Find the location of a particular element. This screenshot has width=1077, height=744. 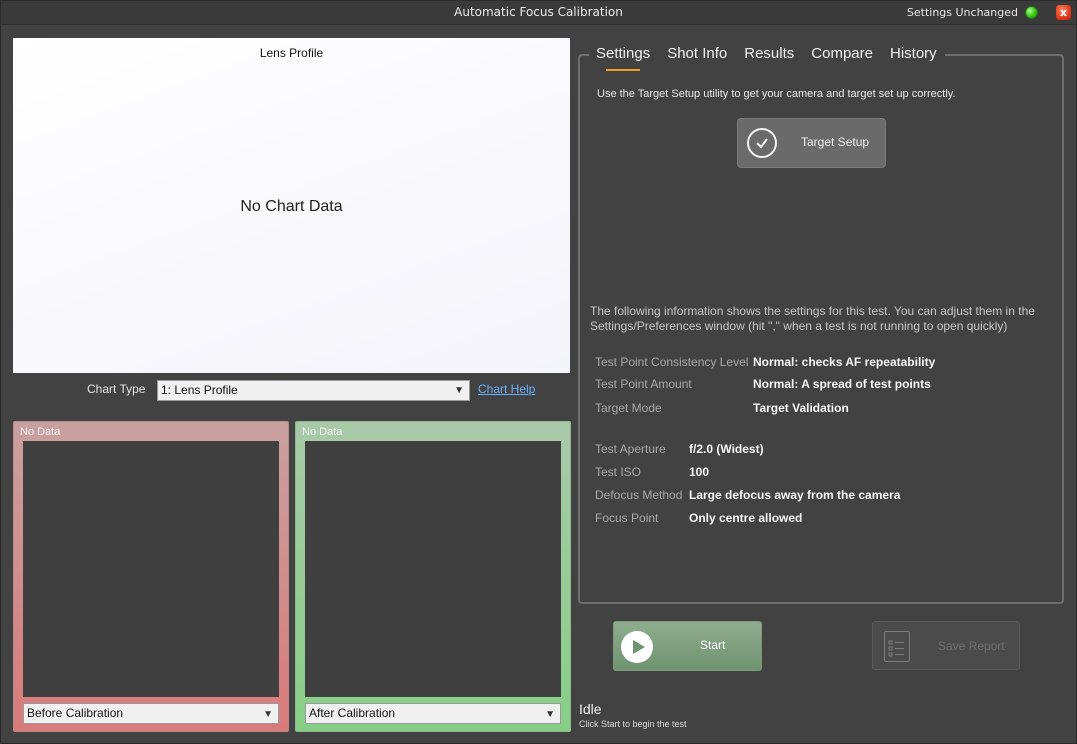

after-select-value: After Calibration is located at coordinates (352, 713).